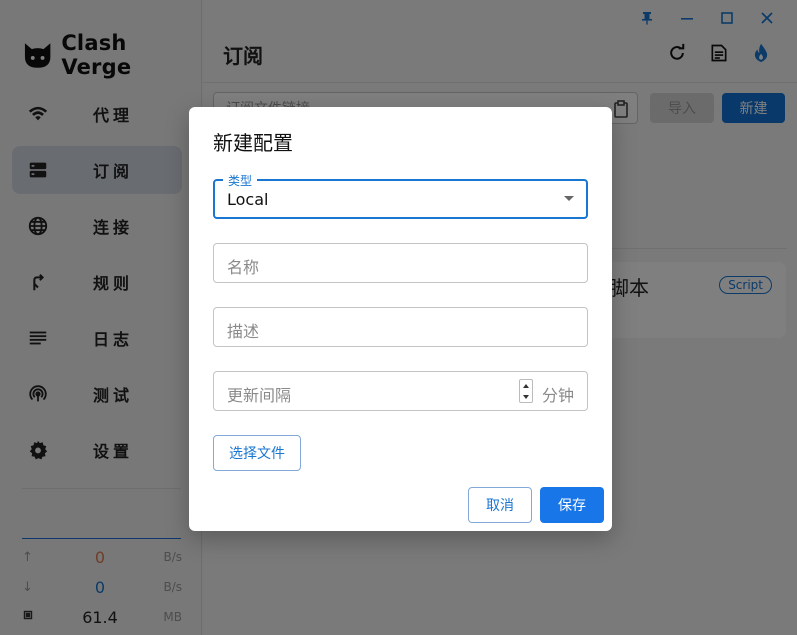  I want to click on save-button: 保存, so click(572, 505).